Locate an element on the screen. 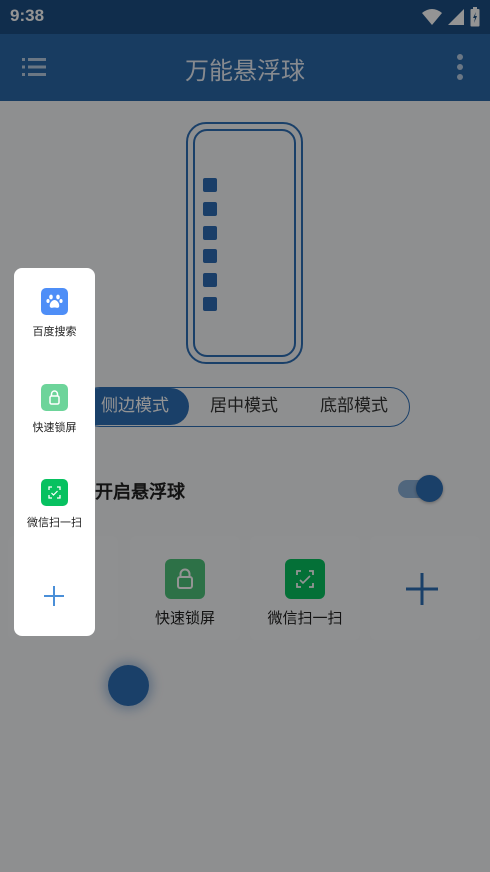  lock-icon is located at coordinates (54, 397).